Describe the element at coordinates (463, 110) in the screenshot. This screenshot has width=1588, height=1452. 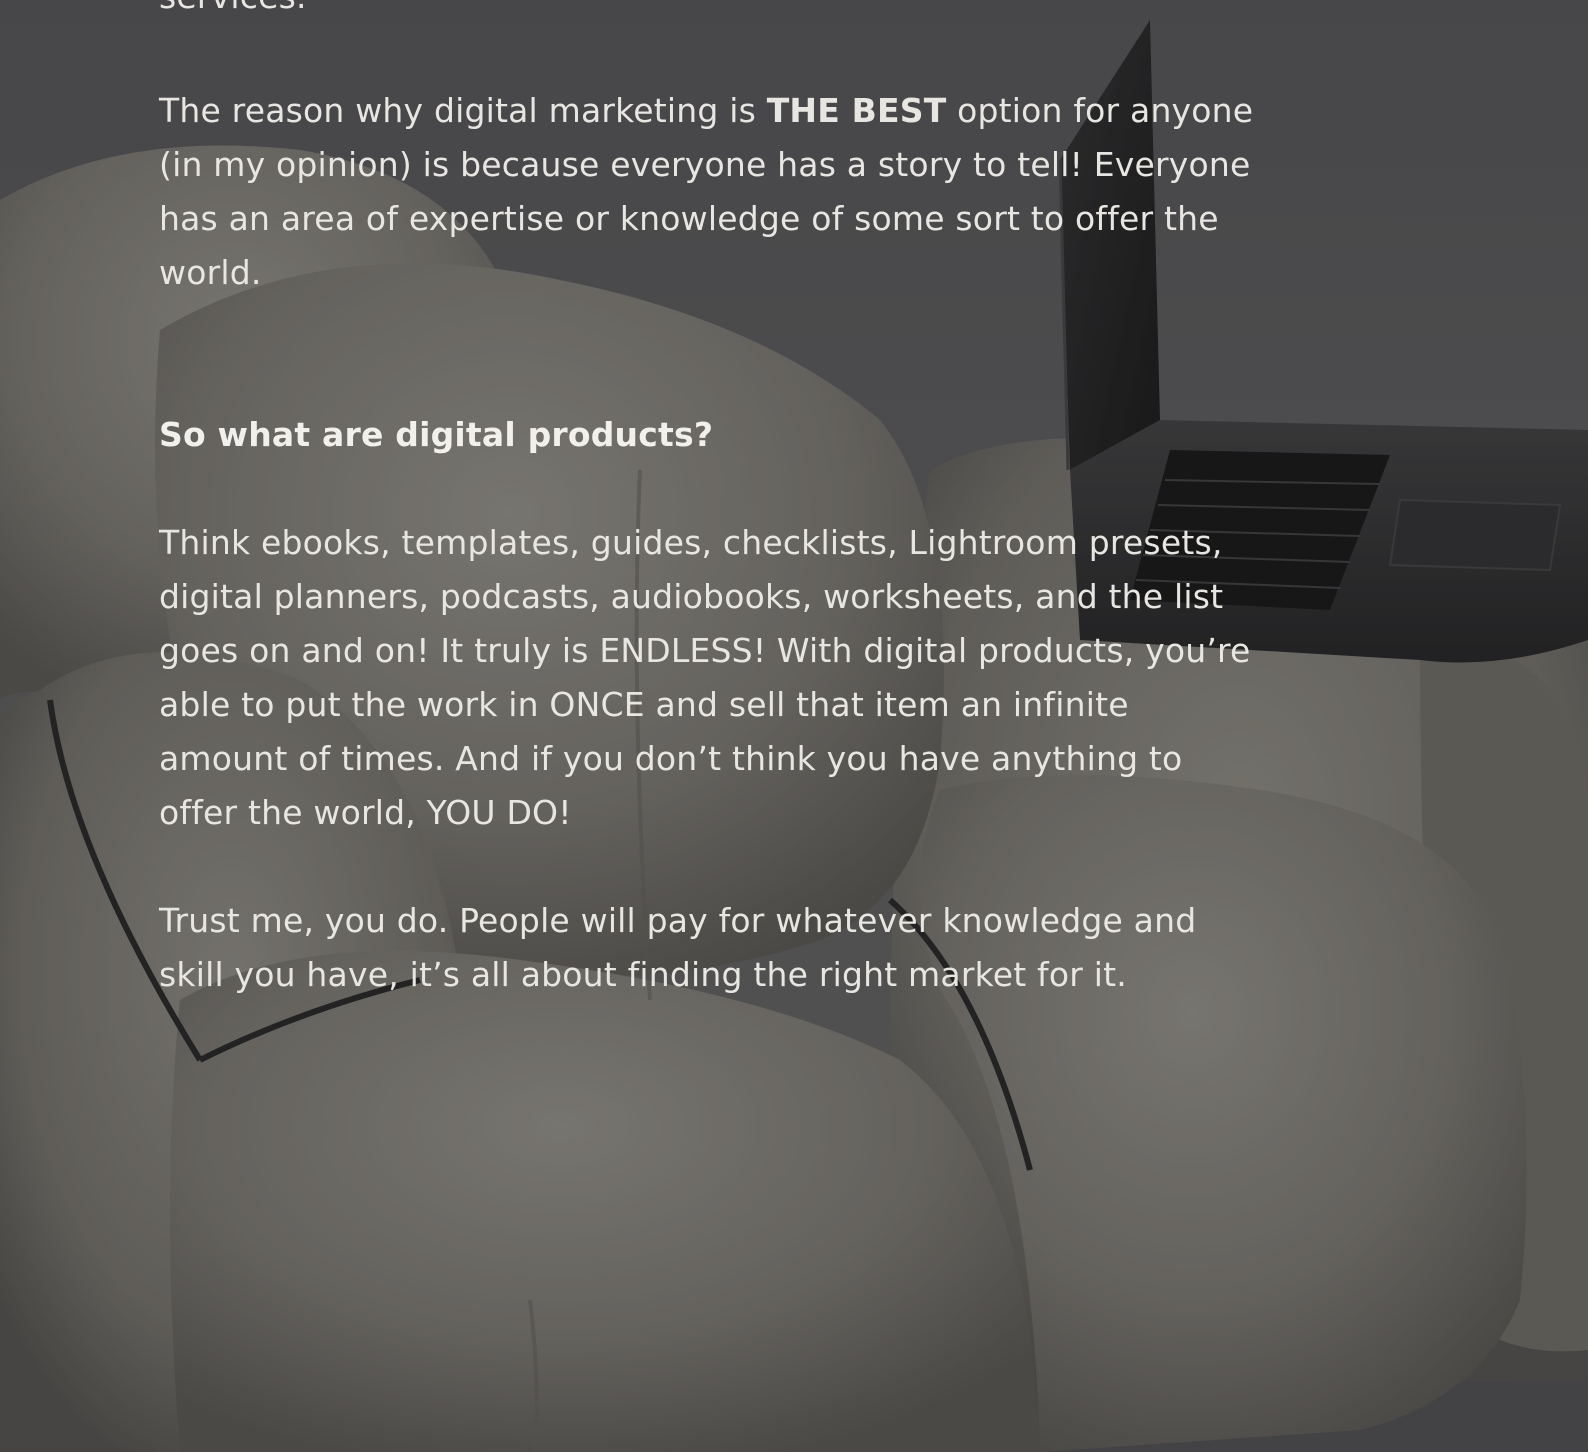
I see `paragraph-1-text: The reason why digital marketing is` at that location.